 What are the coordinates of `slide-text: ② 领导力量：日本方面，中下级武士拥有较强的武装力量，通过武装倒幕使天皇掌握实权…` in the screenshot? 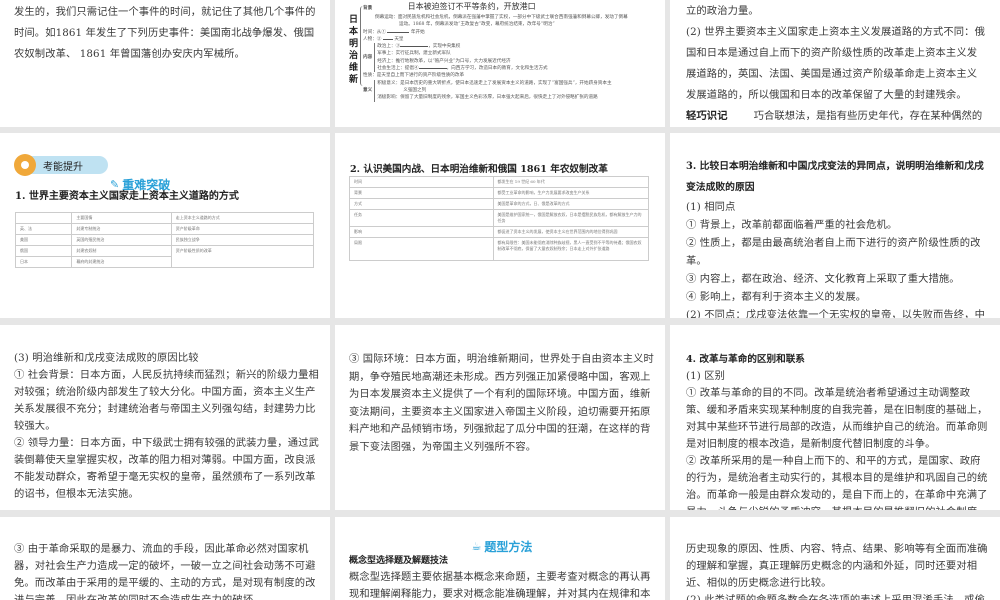 It's located at (166, 468).